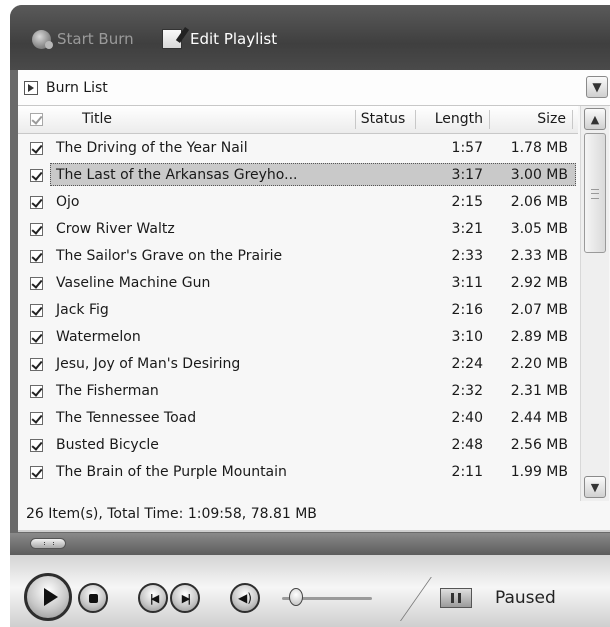  What do you see at coordinates (539, 310) in the screenshot?
I see `track-size: 2.07 MB` at bounding box center [539, 310].